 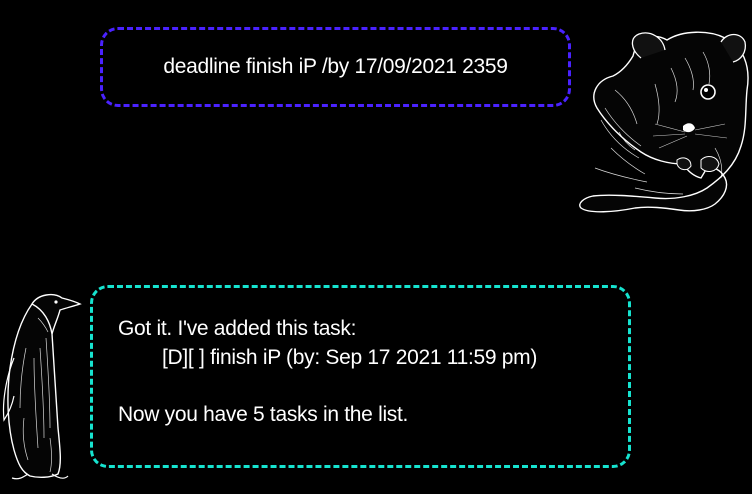 I want to click on user-message-text: deadline finish iP /by 17/09/2021 2359, so click(x=335, y=66).